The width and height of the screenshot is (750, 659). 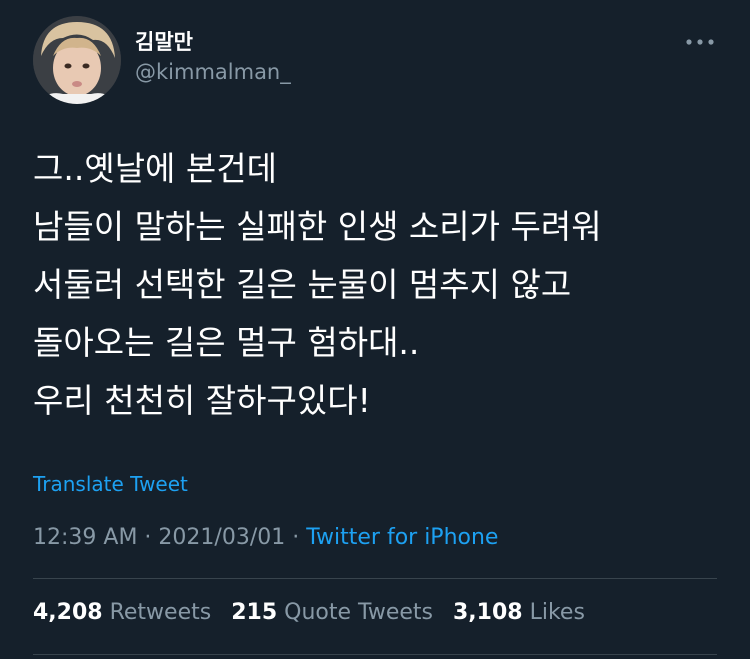 I want to click on likes-label: Likes, so click(x=557, y=612).